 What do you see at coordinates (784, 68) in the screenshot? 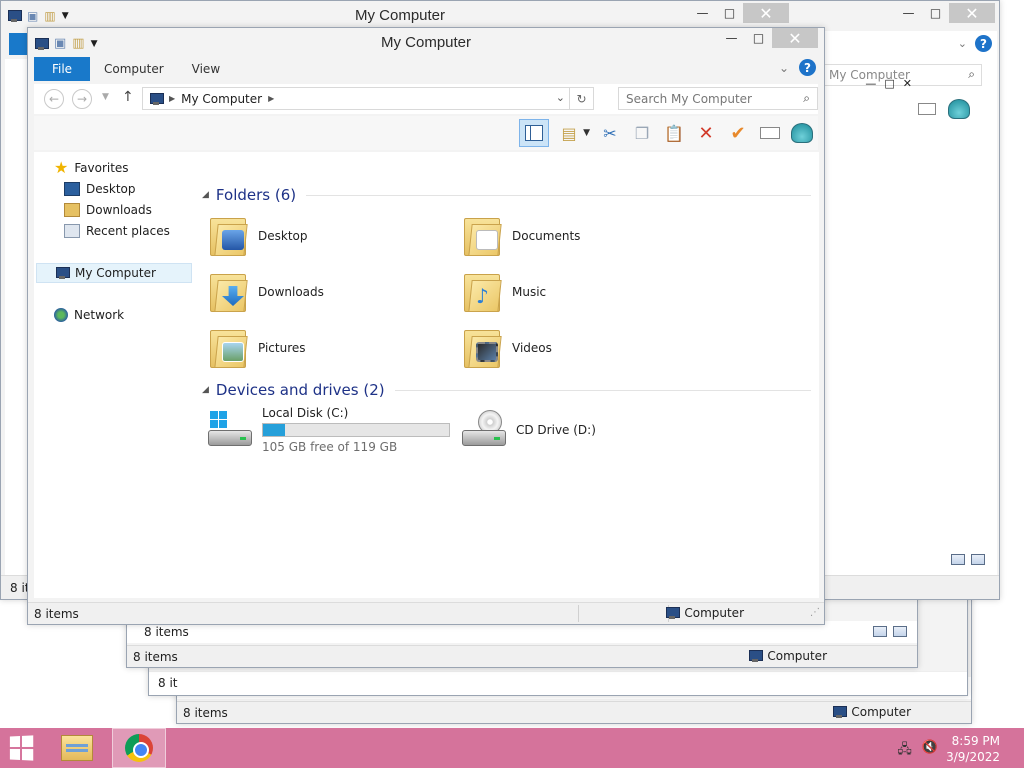
I see `expand-ribbon-chevron-down-icon: ⌄` at bounding box center [784, 68].